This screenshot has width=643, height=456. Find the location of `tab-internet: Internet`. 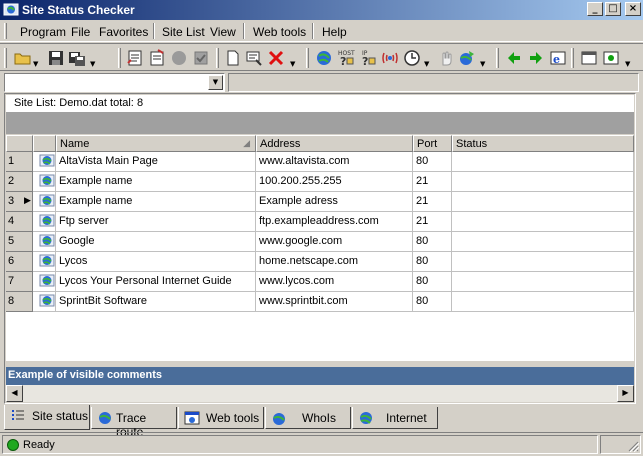

tab-internet: Internet is located at coordinates (395, 418).